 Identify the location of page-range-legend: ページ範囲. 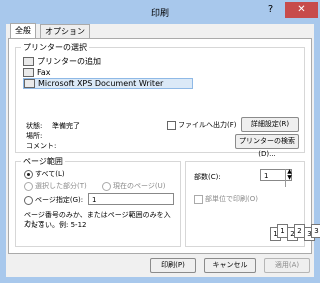
(43, 161).